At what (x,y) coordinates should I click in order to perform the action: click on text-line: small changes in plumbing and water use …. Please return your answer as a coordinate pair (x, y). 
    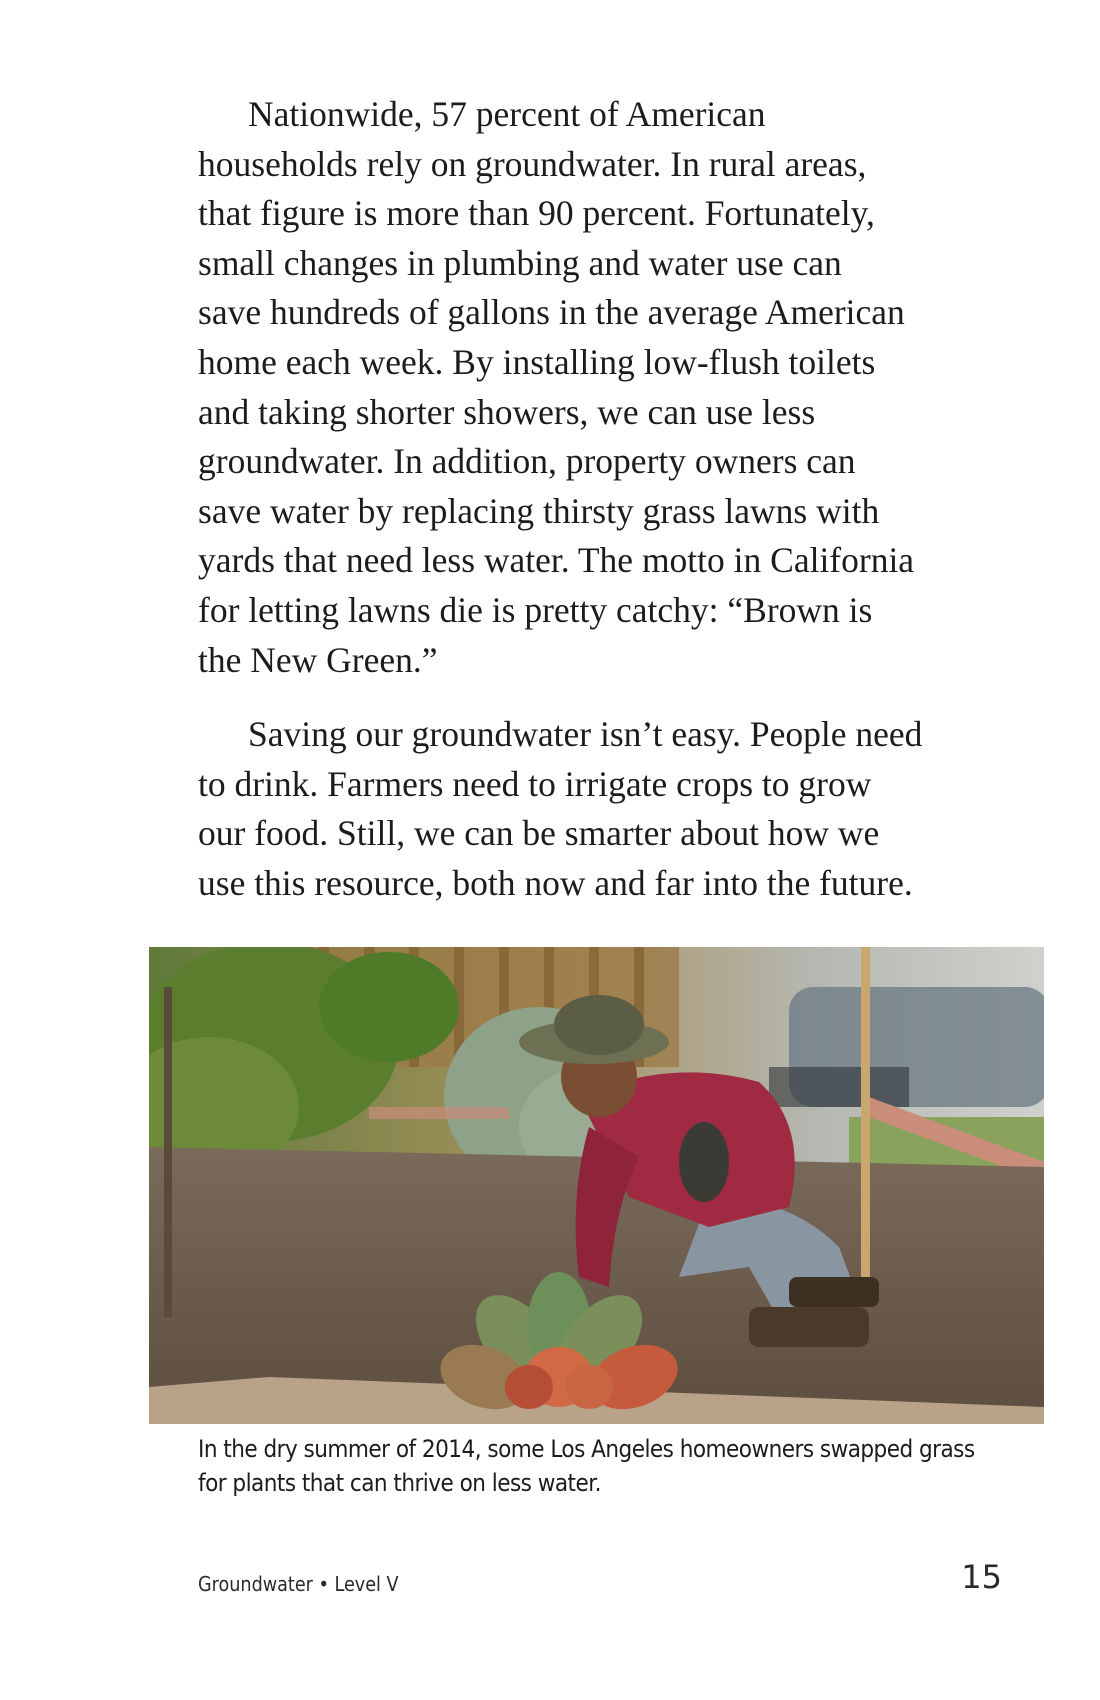
    Looking at the image, I should click on (520, 262).